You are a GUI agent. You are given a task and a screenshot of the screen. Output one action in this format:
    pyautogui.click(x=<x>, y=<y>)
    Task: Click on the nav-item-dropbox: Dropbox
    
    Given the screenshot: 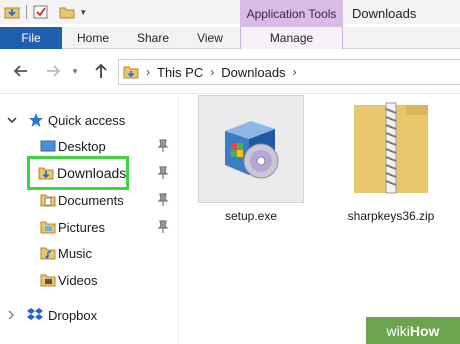 What is the action you would take?
    pyautogui.click(x=85, y=315)
    